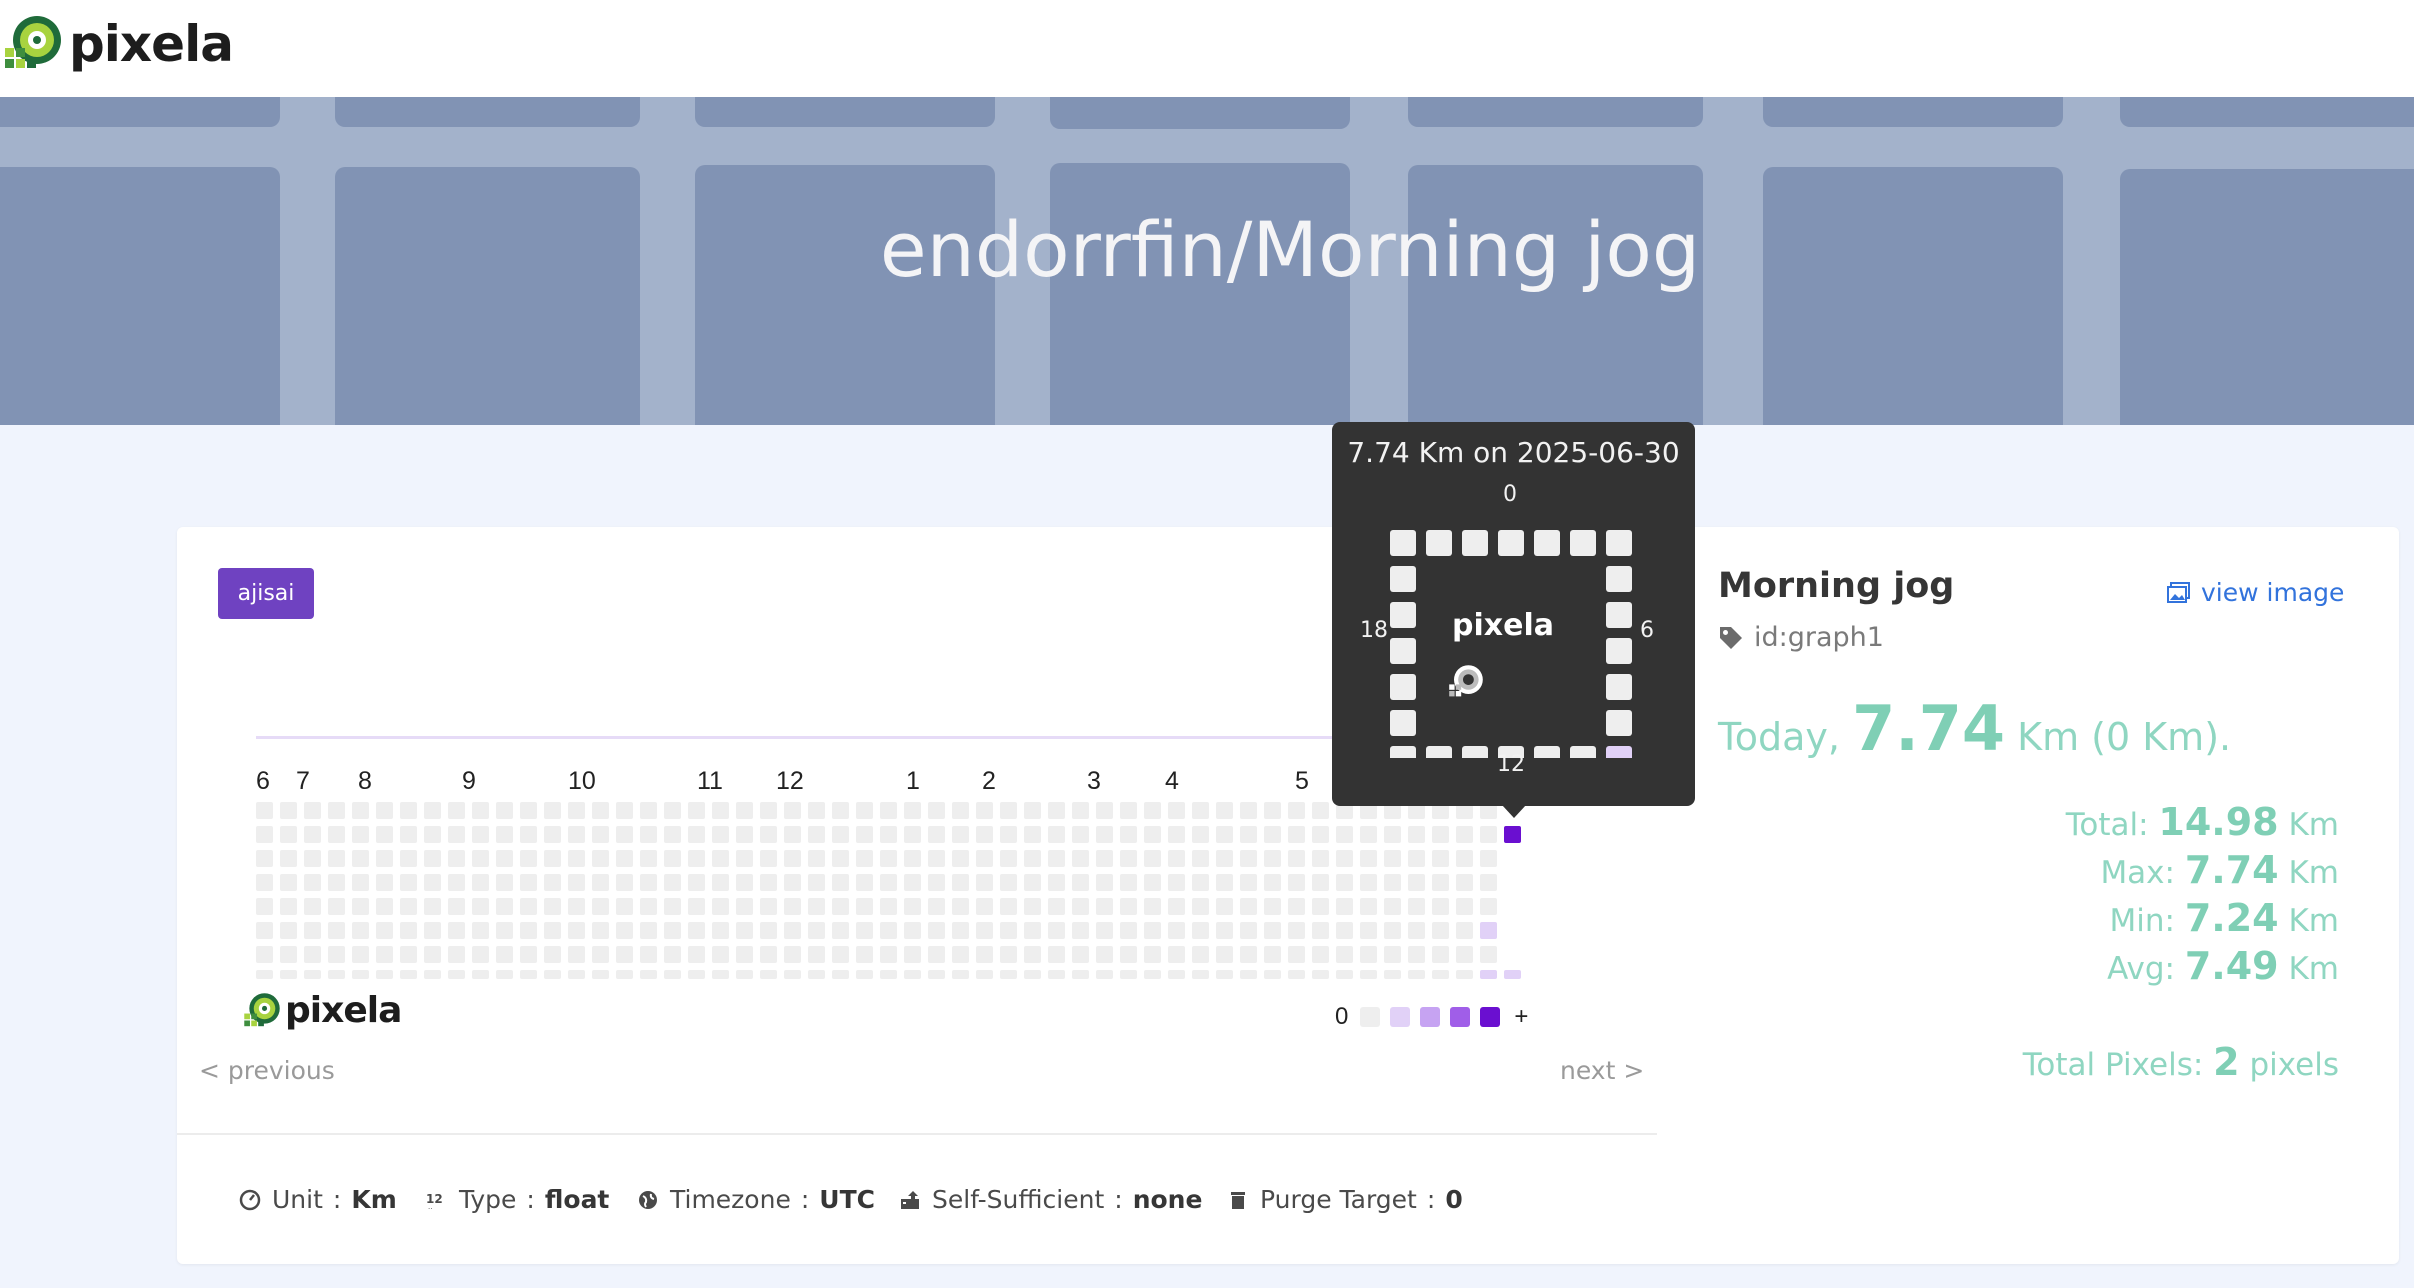 Image resolution: width=2414 pixels, height=1288 pixels. What do you see at coordinates (266, 593) in the screenshot?
I see `theme-tag: ajisai` at bounding box center [266, 593].